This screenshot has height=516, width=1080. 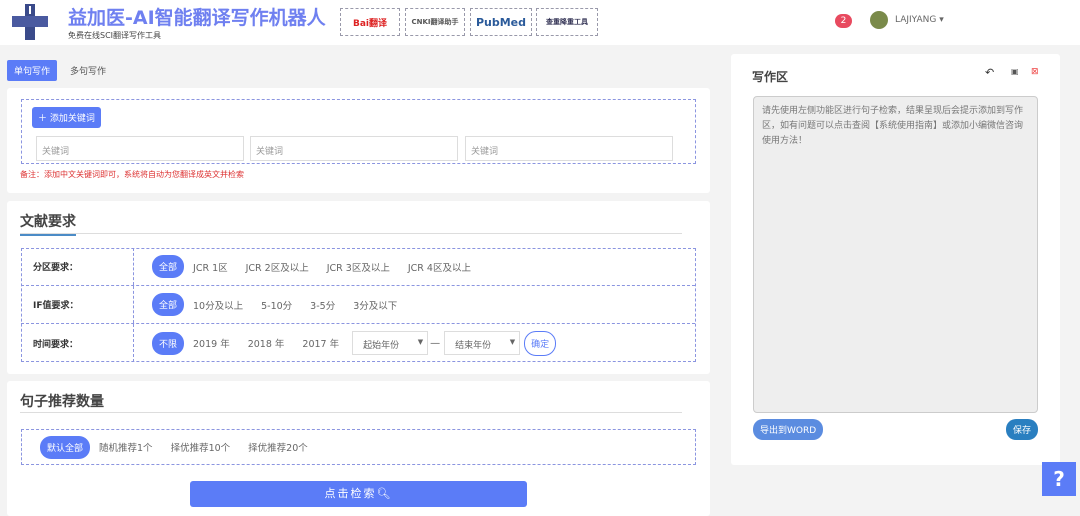 I want to click on time-option: 2018 年, so click(x=266, y=343).